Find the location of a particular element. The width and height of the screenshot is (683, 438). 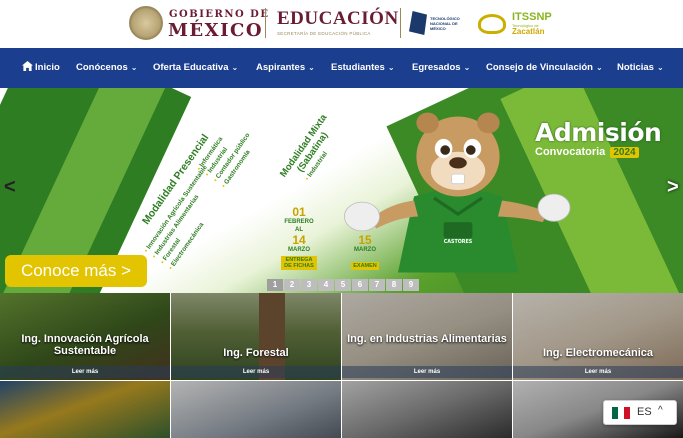

conoce-mas-button: Conoce más > is located at coordinates (76, 271).